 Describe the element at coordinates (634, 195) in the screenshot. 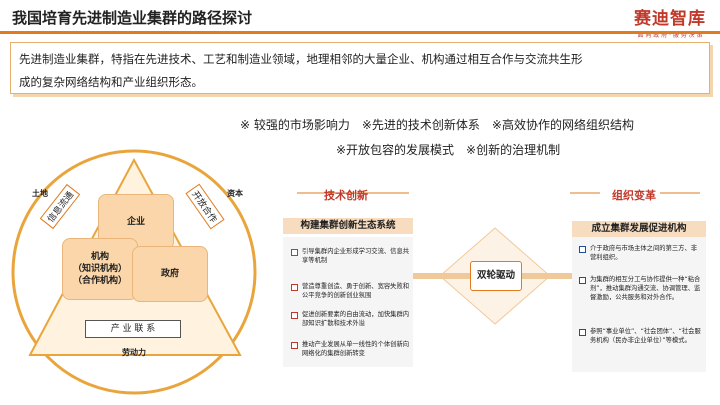

I see `org-heading: 组织变革` at that location.